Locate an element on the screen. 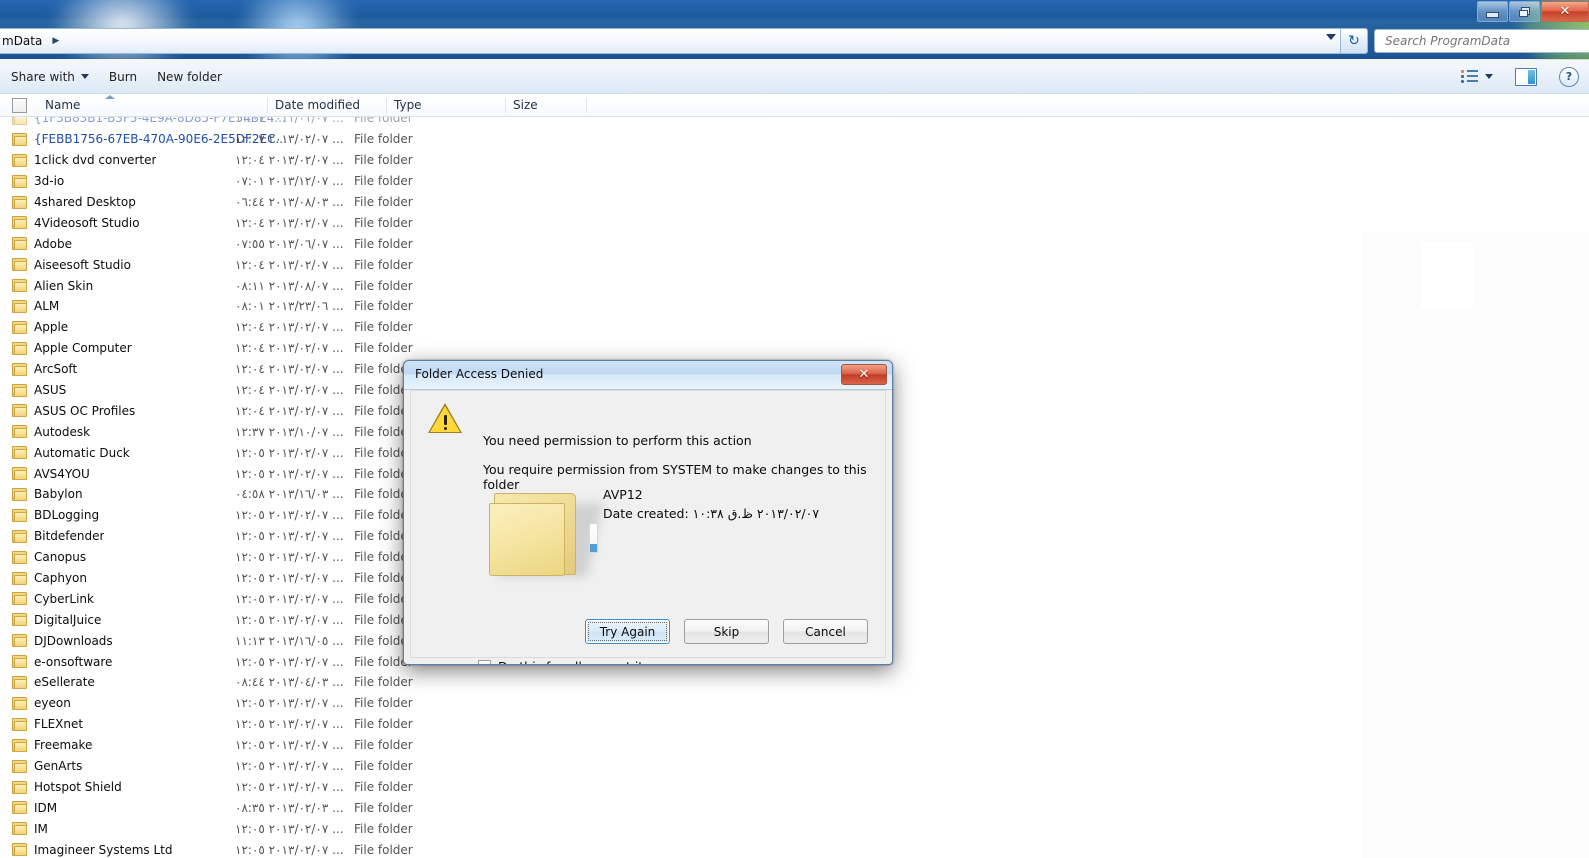 This screenshot has width=1589, height=858. column-header-type: Type is located at coordinates (408, 105).